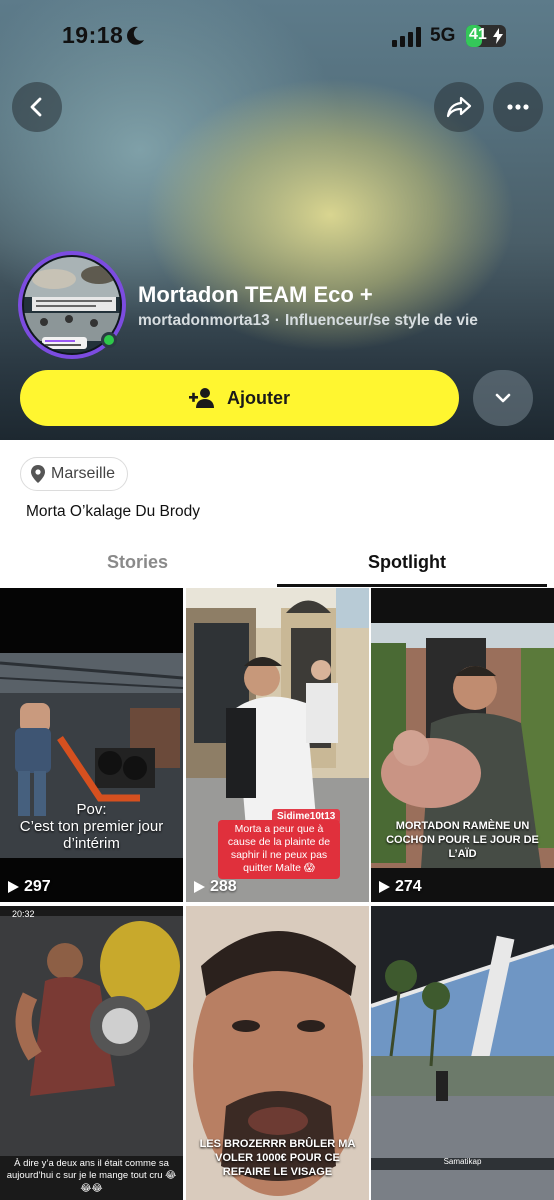 The height and width of the screenshot is (1200, 554). I want to click on view-count-value: 297, so click(37, 886).